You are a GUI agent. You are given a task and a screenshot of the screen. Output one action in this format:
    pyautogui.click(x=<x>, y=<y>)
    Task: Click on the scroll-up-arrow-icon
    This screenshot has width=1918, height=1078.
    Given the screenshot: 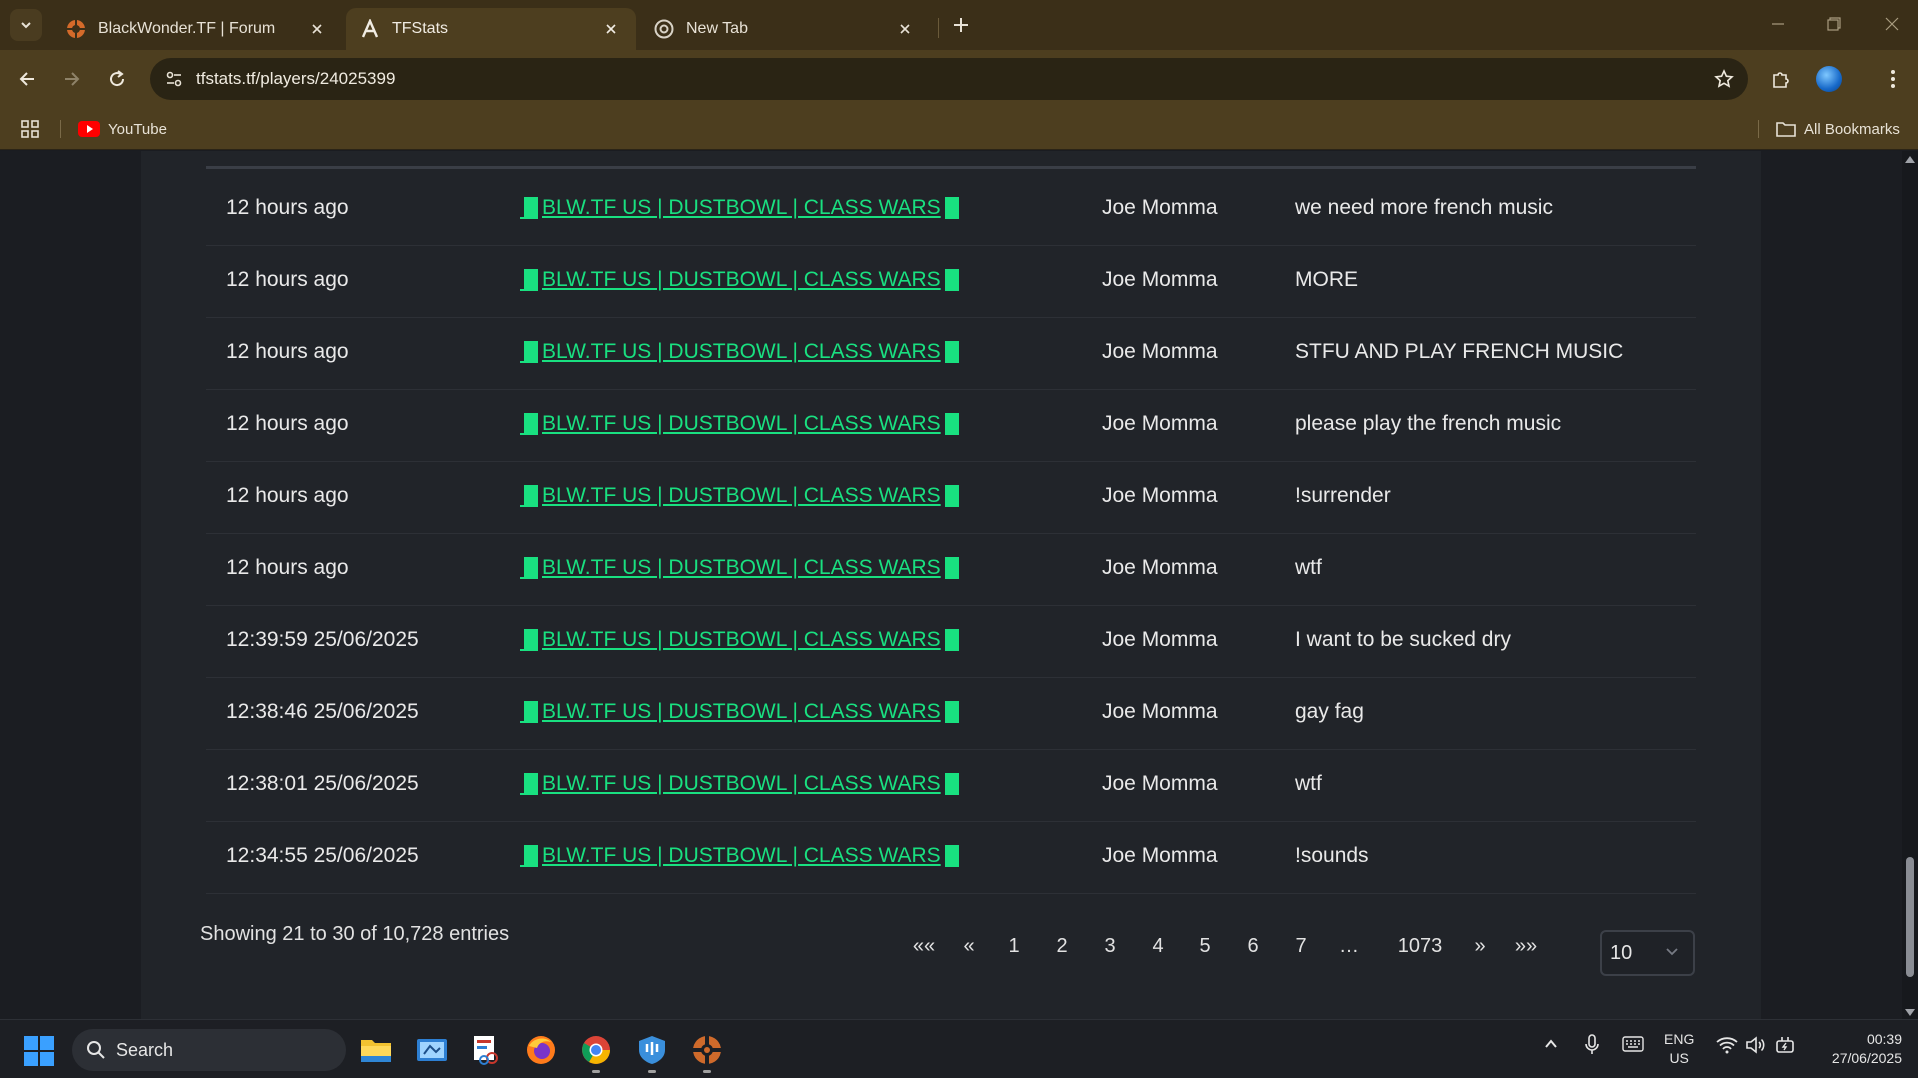 What is the action you would take?
    pyautogui.click(x=1910, y=159)
    